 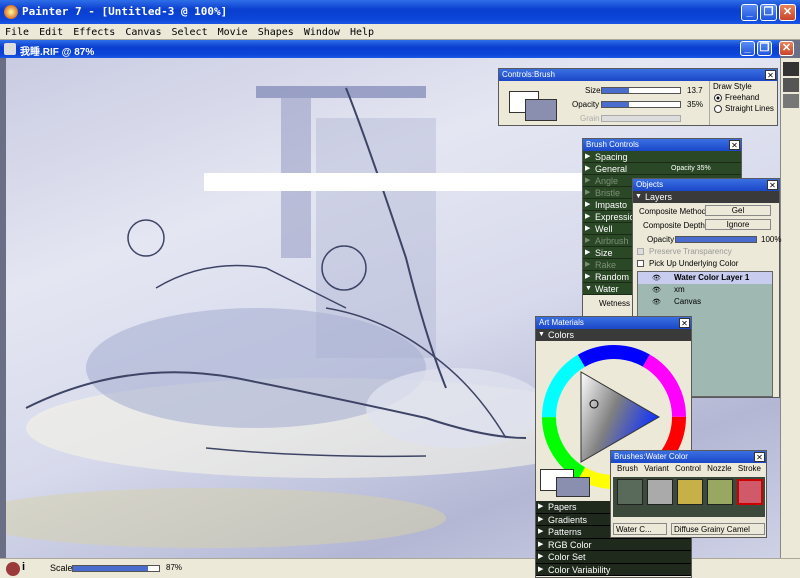 I want to click on brushes-menu-brush: Brush, so click(x=627, y=468).